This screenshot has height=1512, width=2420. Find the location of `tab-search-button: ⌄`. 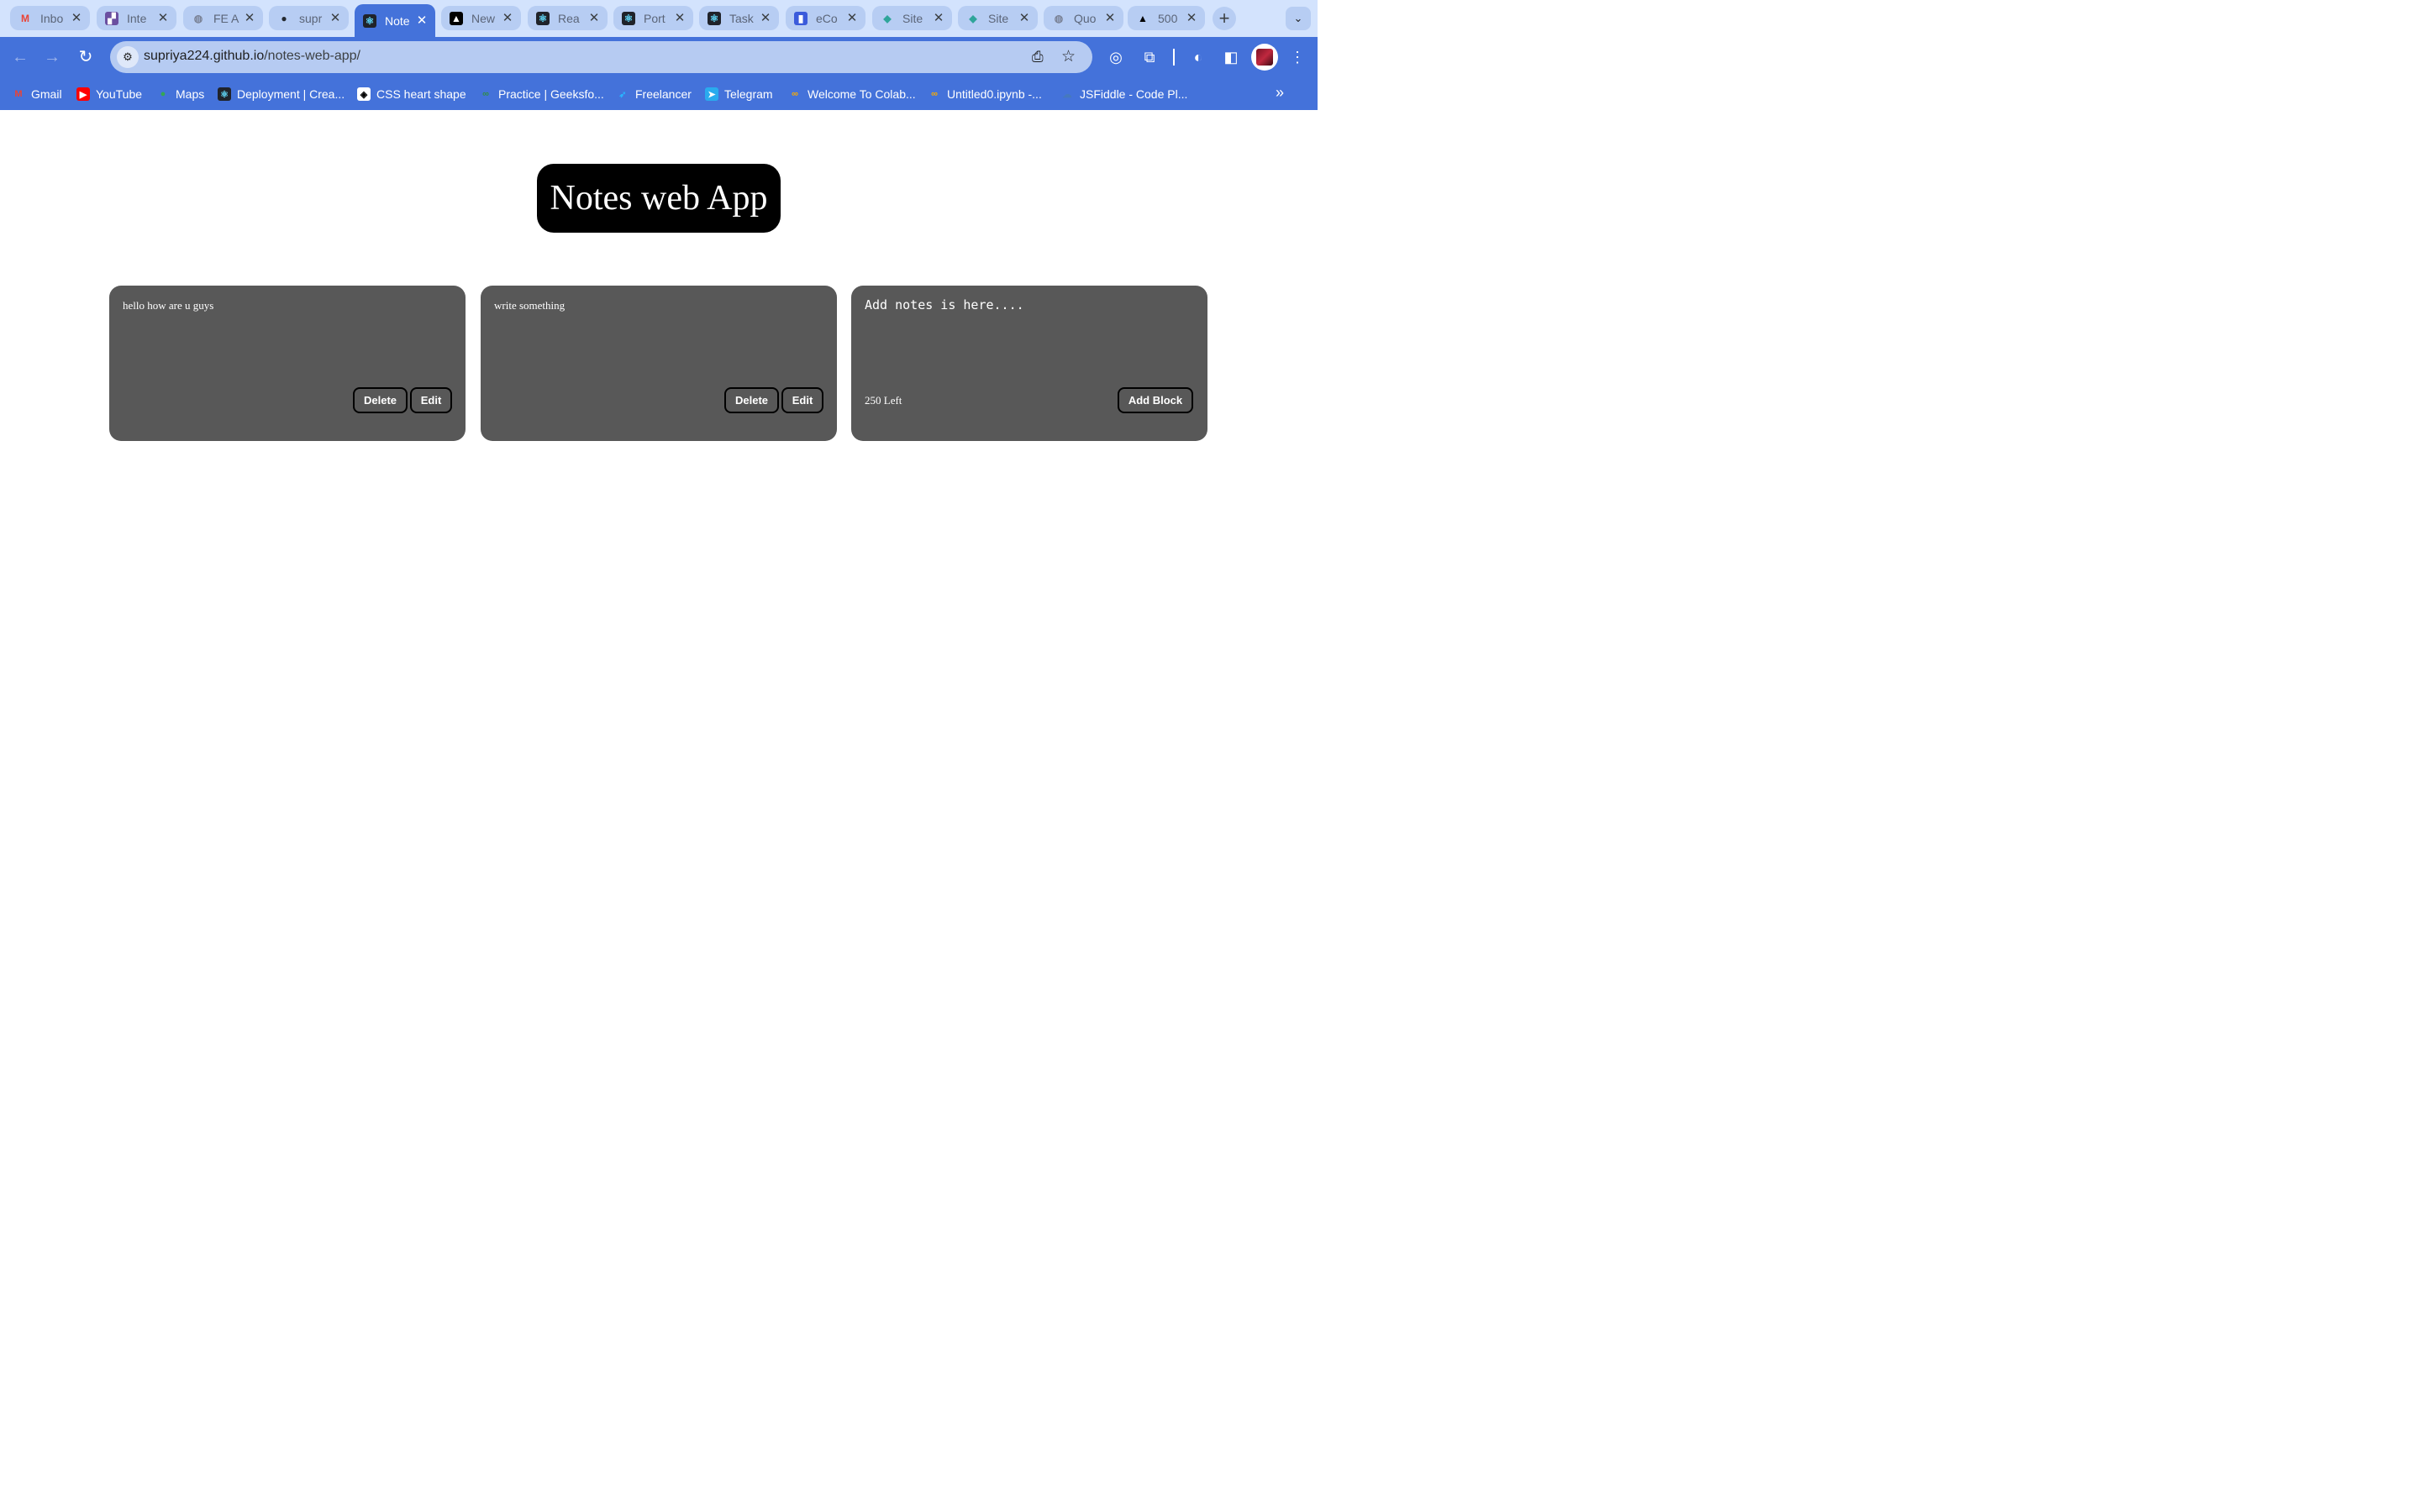

tab-search-button: ⌄ is located at coordinates (1298, 18).